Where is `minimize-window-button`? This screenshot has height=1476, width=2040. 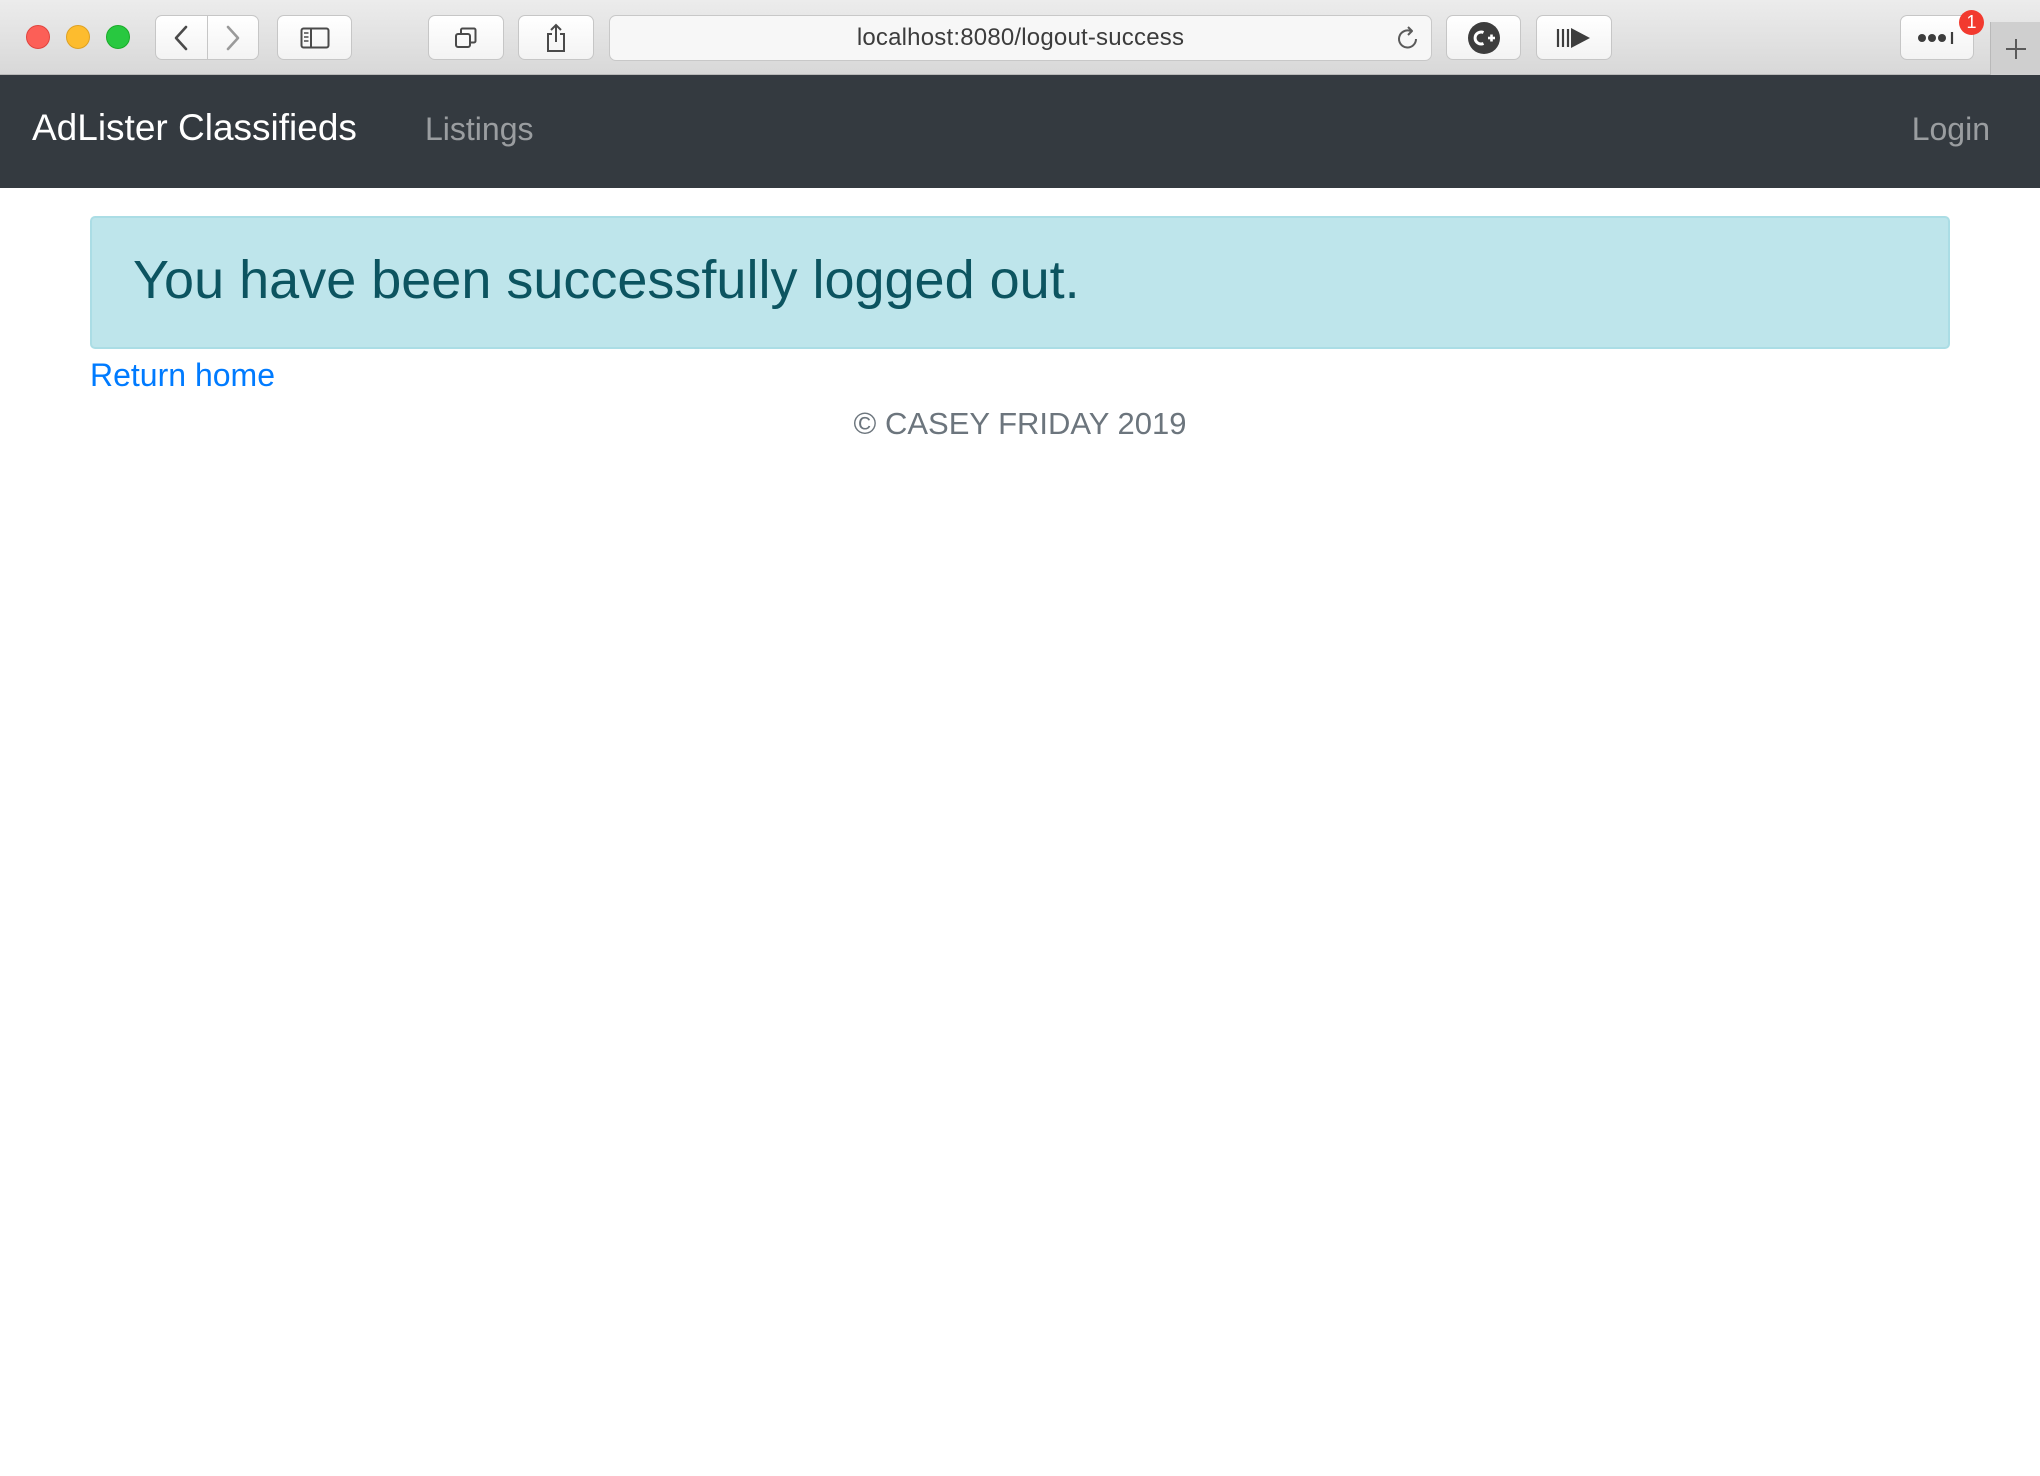 minimize-window-button is located at coordinates (78, 37).